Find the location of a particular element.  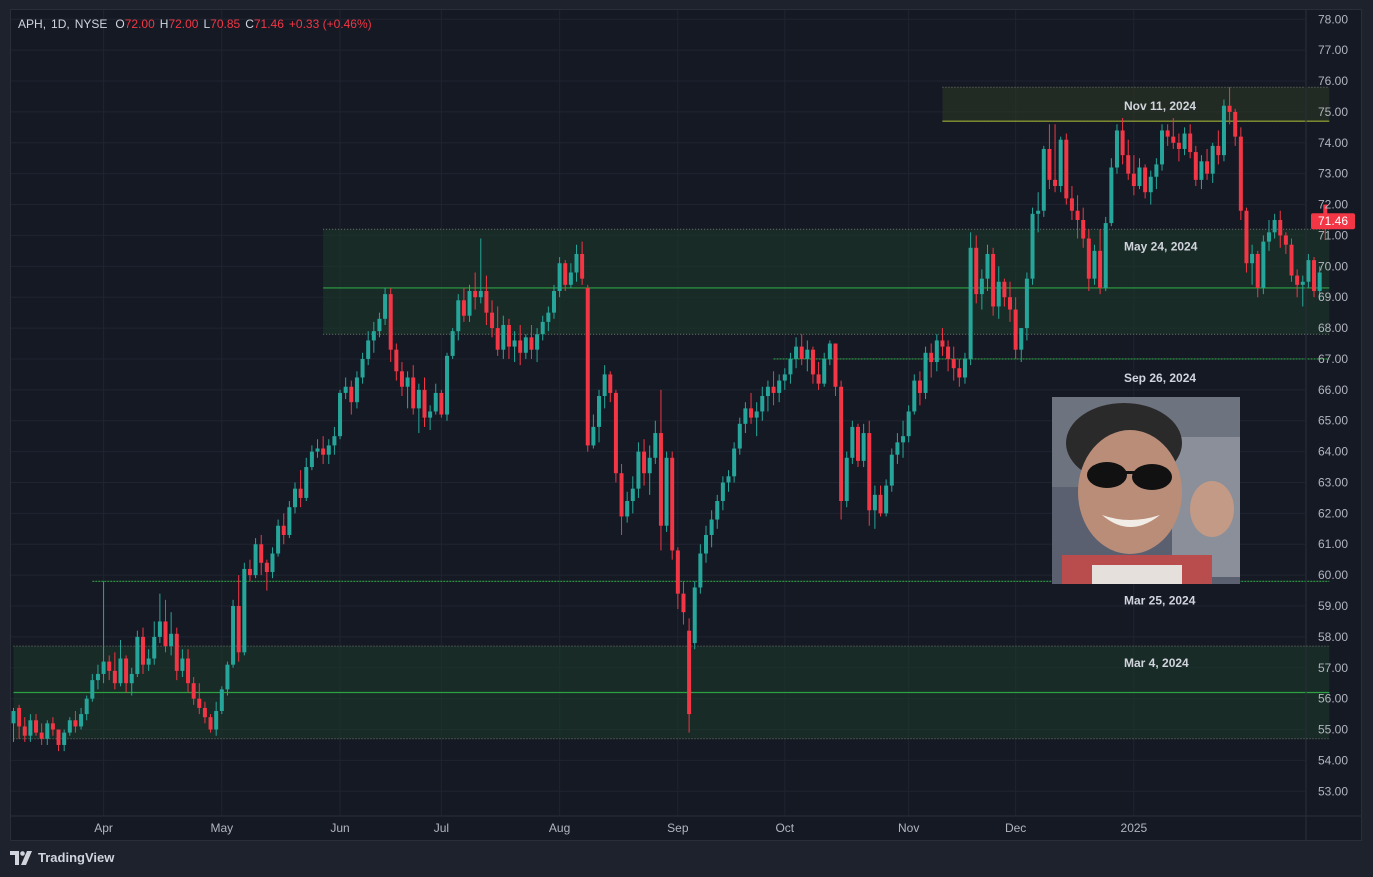

y-tick-label: 53.00 is located at coordinates (1333, 791).